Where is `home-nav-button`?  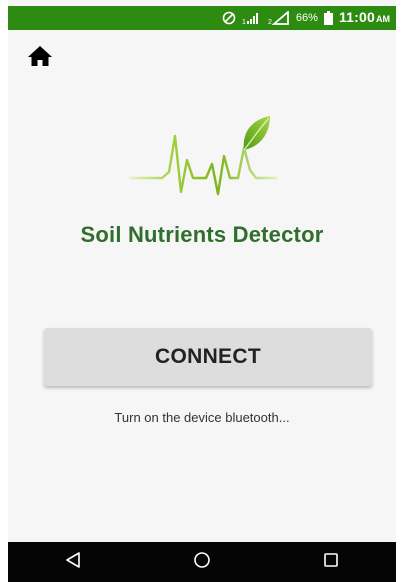
home-nav-button is located at coordinates (202, 562).